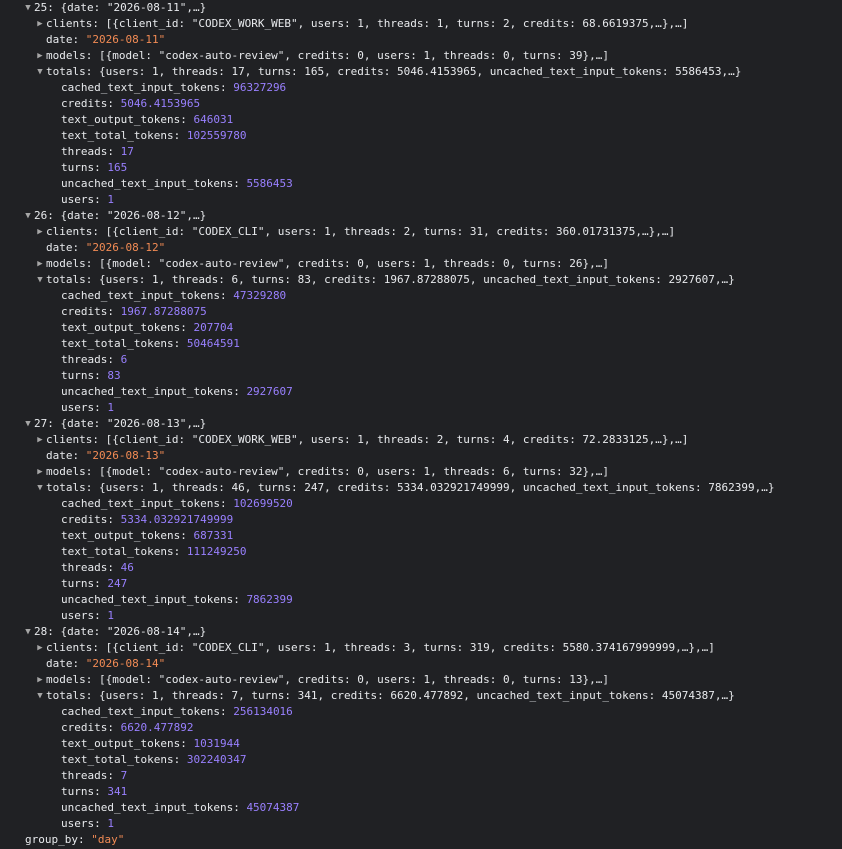 This screenshot has height=849, width=842. I want to click on totals-field-row: turns: 83, so click(91, 375).